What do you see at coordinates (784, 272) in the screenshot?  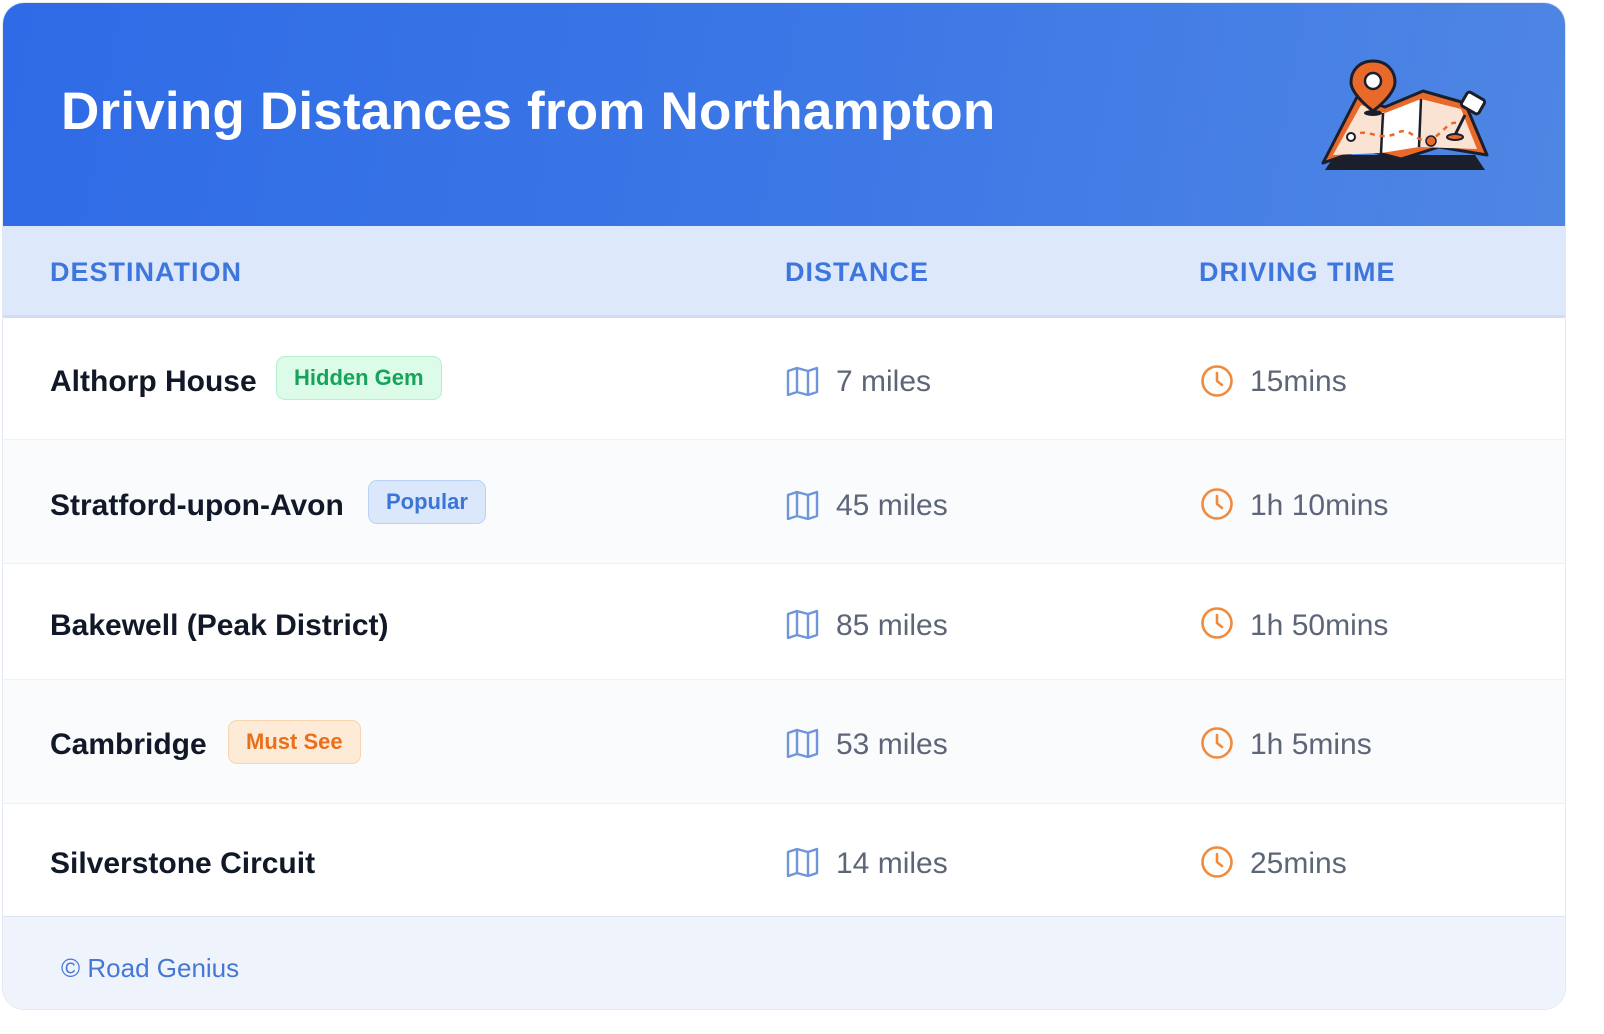 I see `table-header: DESTINATION DISTANCE DRIVING TIME` at bounding box center [784, 272].